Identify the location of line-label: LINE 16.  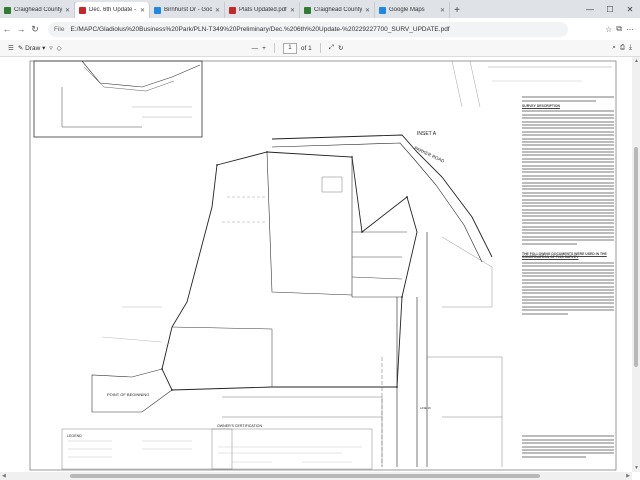
(425, 408).